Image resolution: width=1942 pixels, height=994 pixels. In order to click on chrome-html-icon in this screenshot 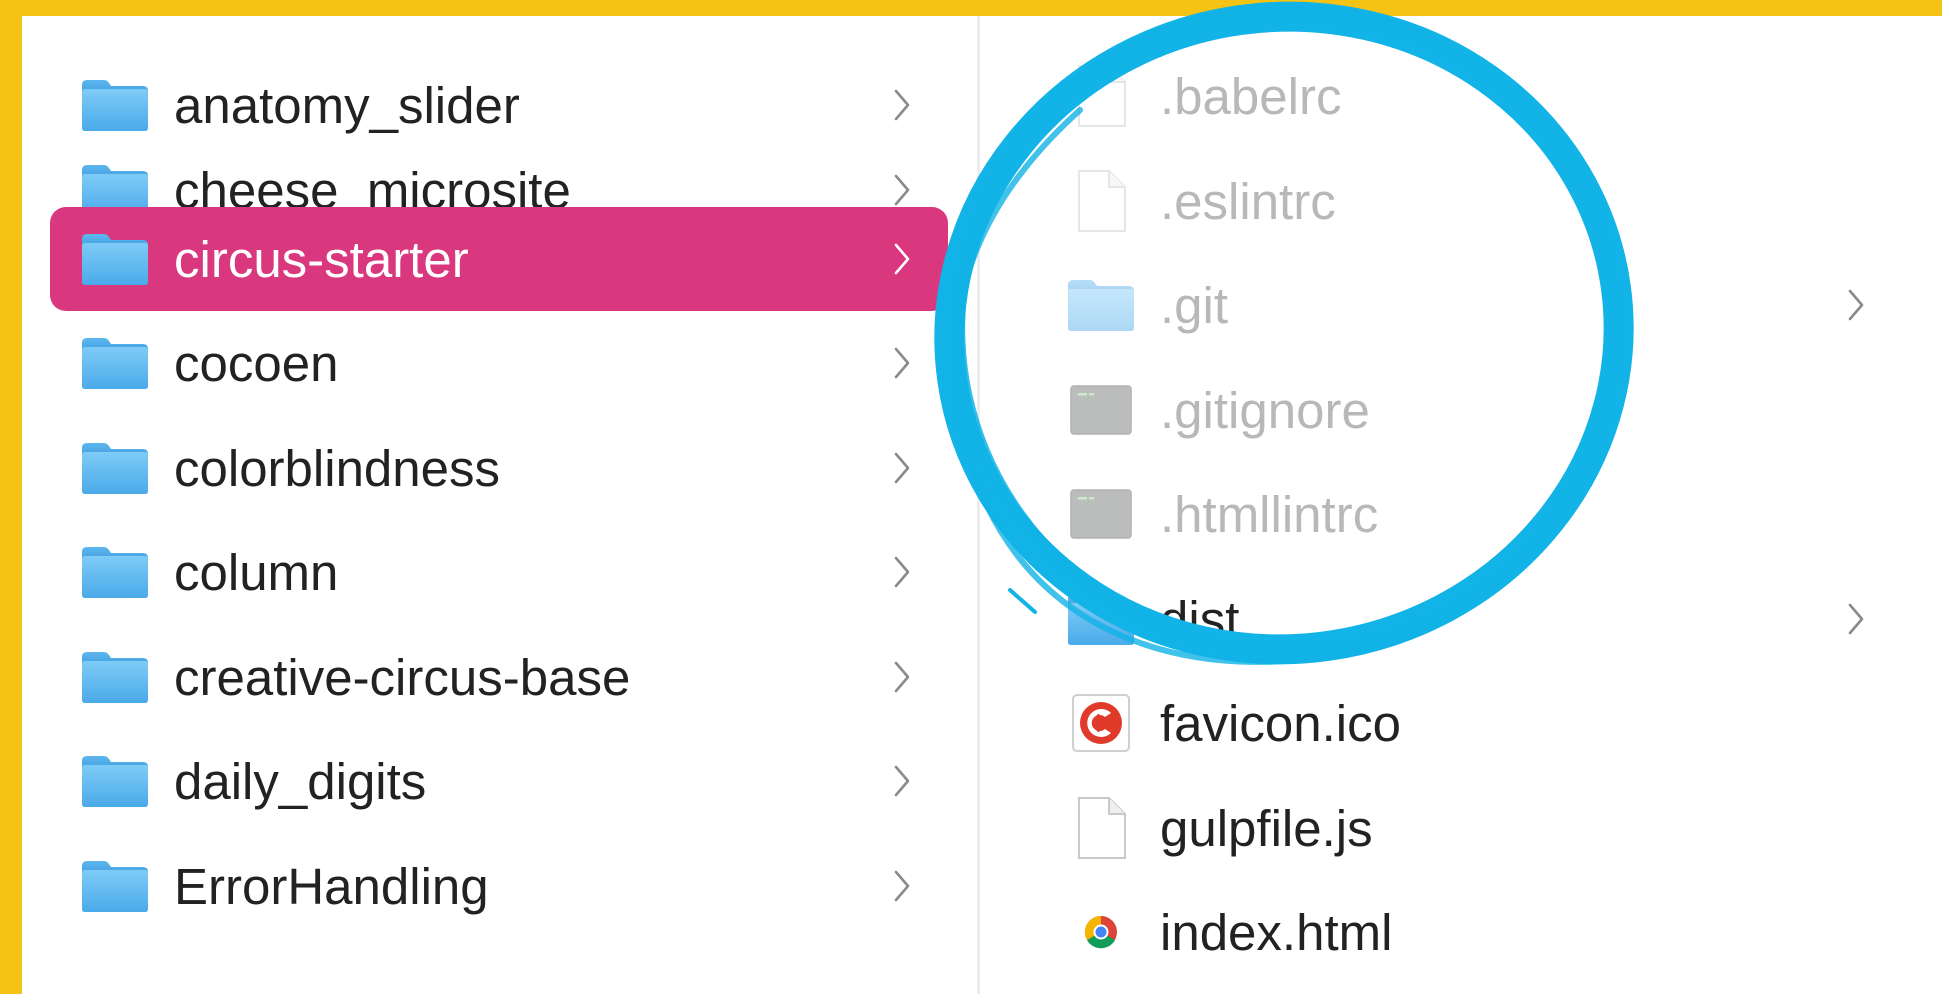, I will do `click(1101, 932)`.